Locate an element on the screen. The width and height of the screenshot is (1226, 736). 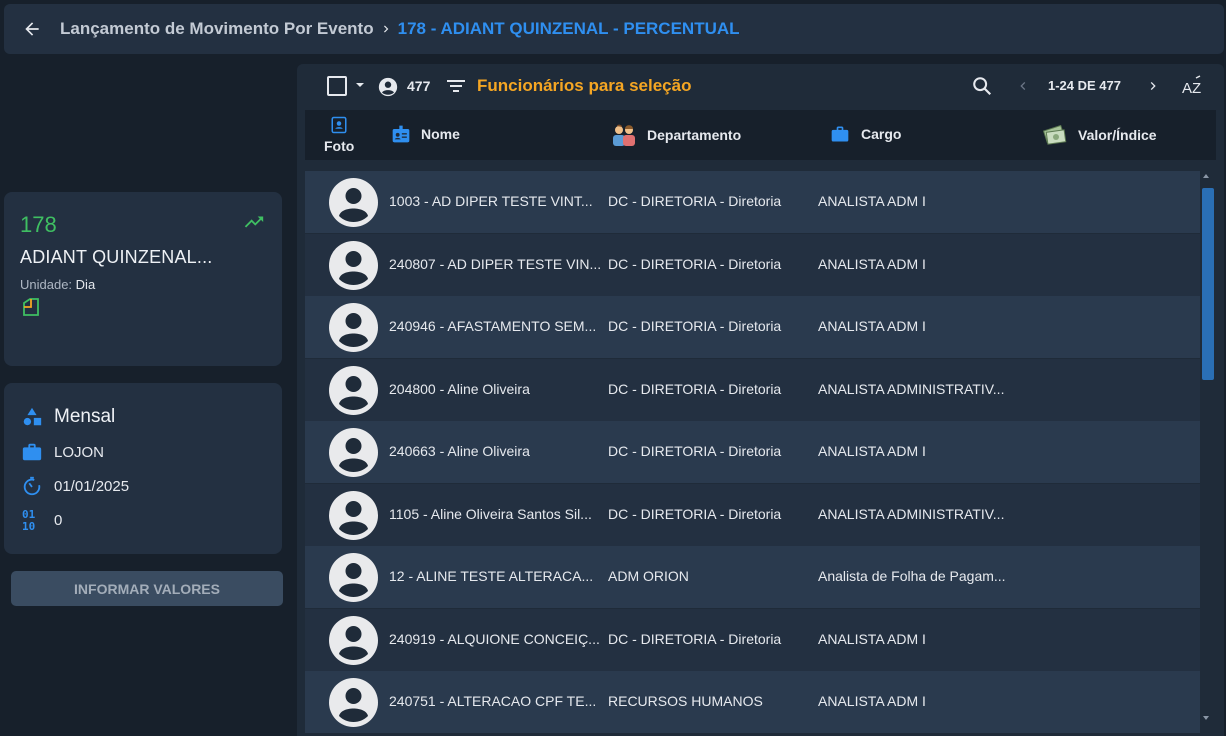
column-nome: Nome is located at coordinates (425, 134).